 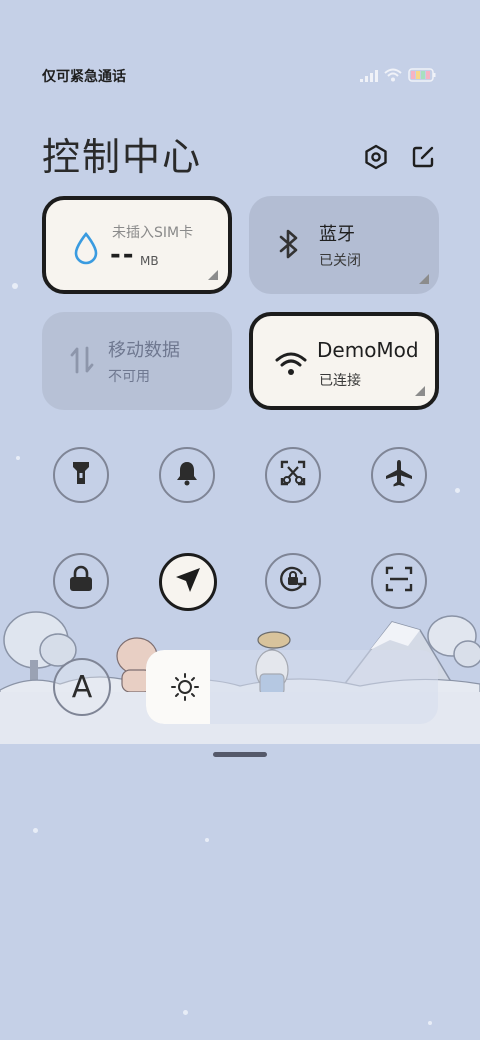 What do you see at coordinates (185, 689) in the screenshot?
I see `brightness-icon` at bounding box center [185, 689].